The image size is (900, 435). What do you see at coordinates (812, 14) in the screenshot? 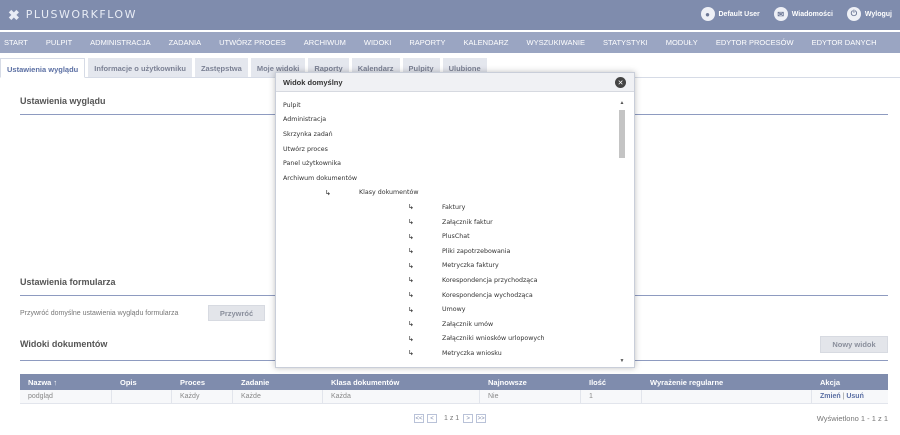
I see `messages-label: Wiadomości` at bounding box center [812, 14].